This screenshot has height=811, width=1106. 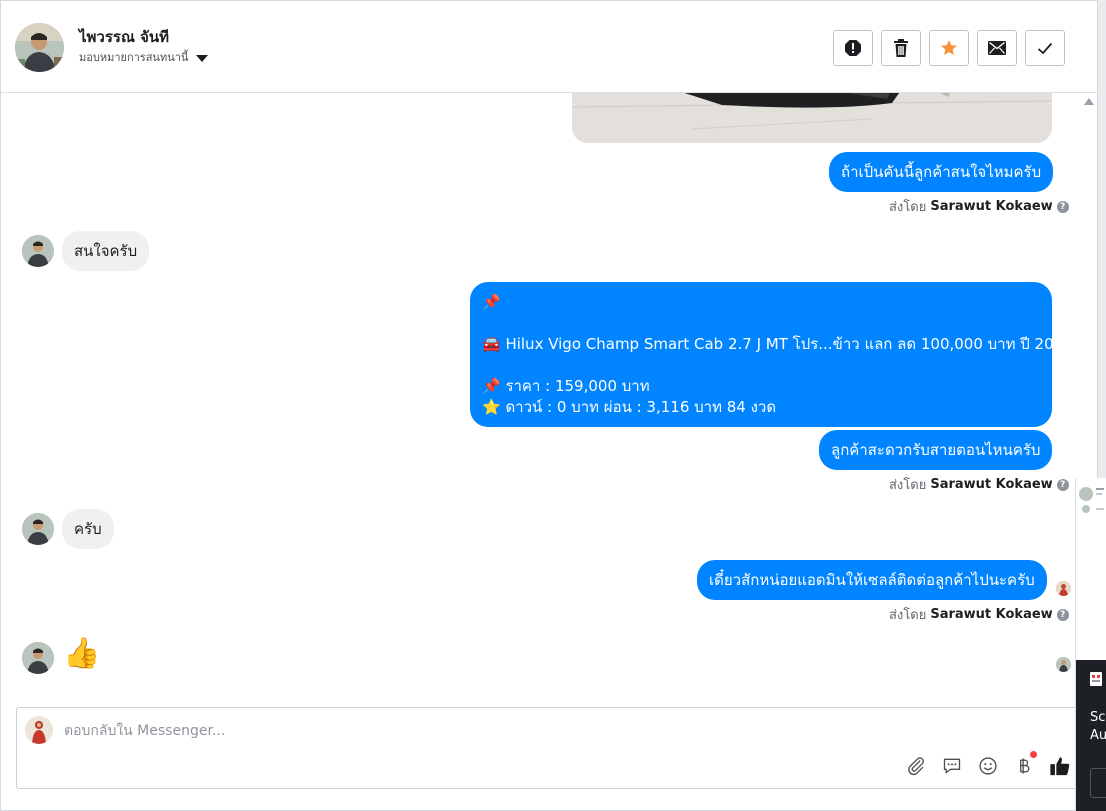 I want to click on message-outgoing: ลูกค้าสะดวกรับสายตอนไหนครับ, so click(x=936, y=450).